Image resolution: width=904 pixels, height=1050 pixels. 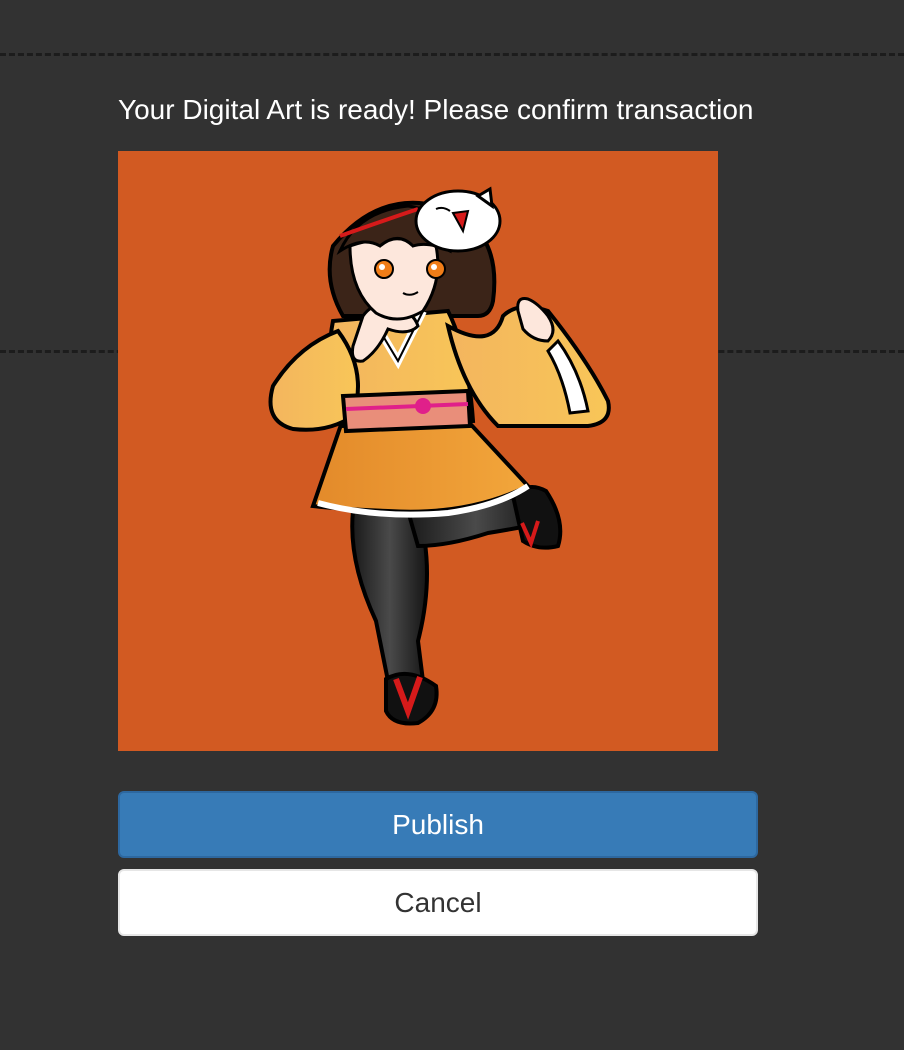 I want to click on publish-button: Publish, so click(x=438, y=824).